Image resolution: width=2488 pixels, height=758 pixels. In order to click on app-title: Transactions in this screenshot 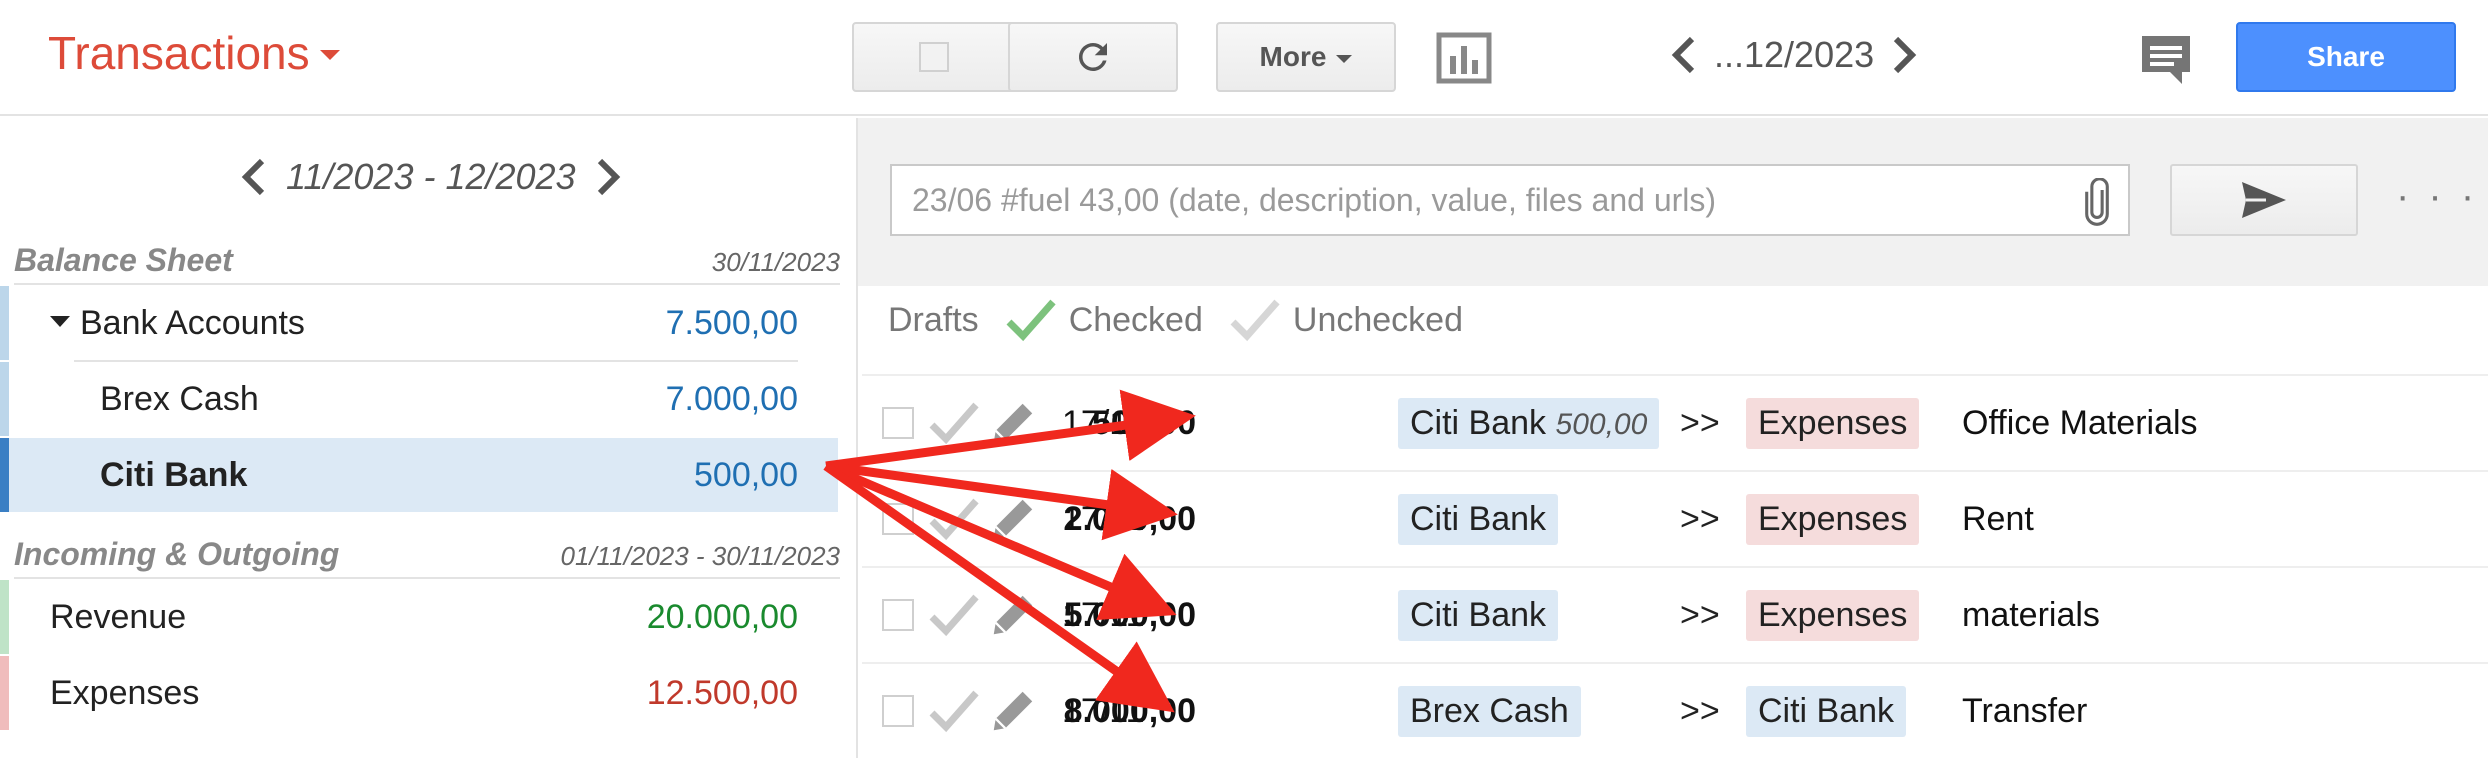, I will do `click(179, 53)`.